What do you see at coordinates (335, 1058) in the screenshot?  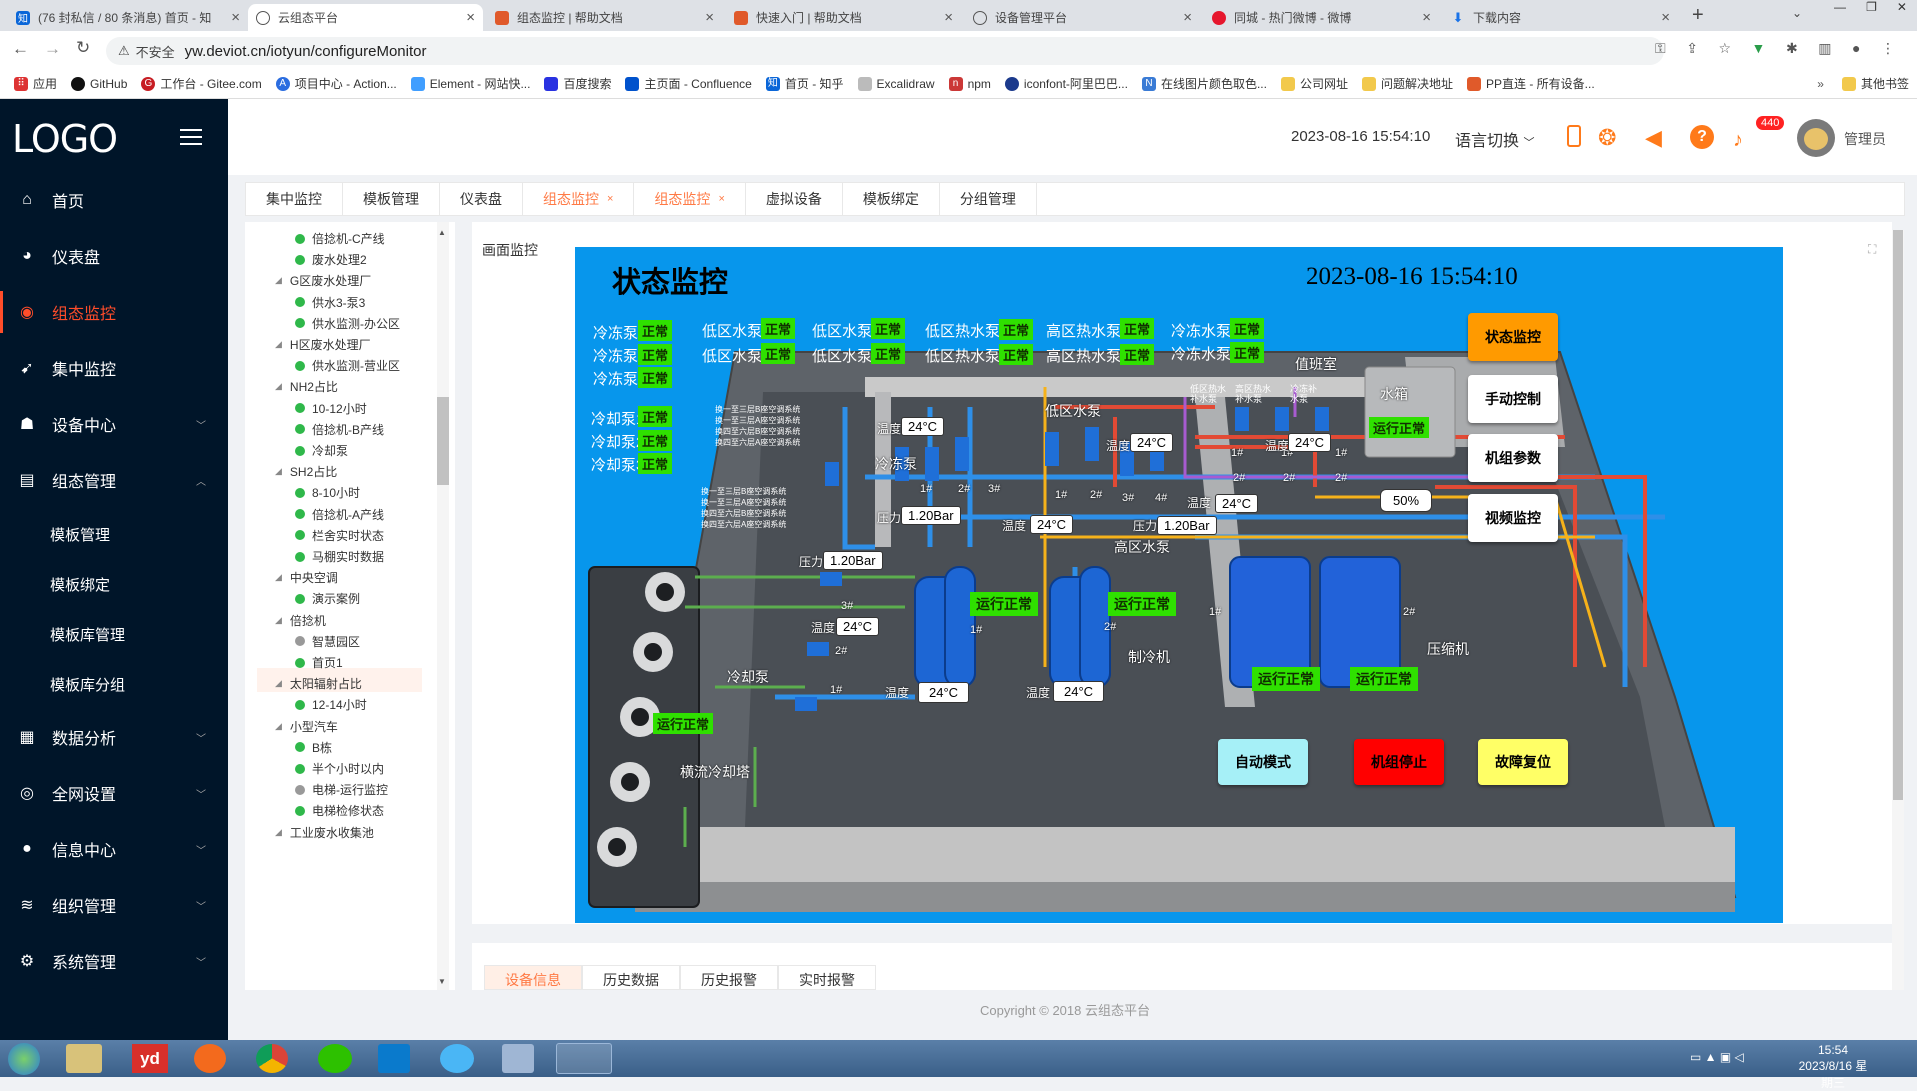 I see `wechat-app-icon` at bounding box center [335, 1058].